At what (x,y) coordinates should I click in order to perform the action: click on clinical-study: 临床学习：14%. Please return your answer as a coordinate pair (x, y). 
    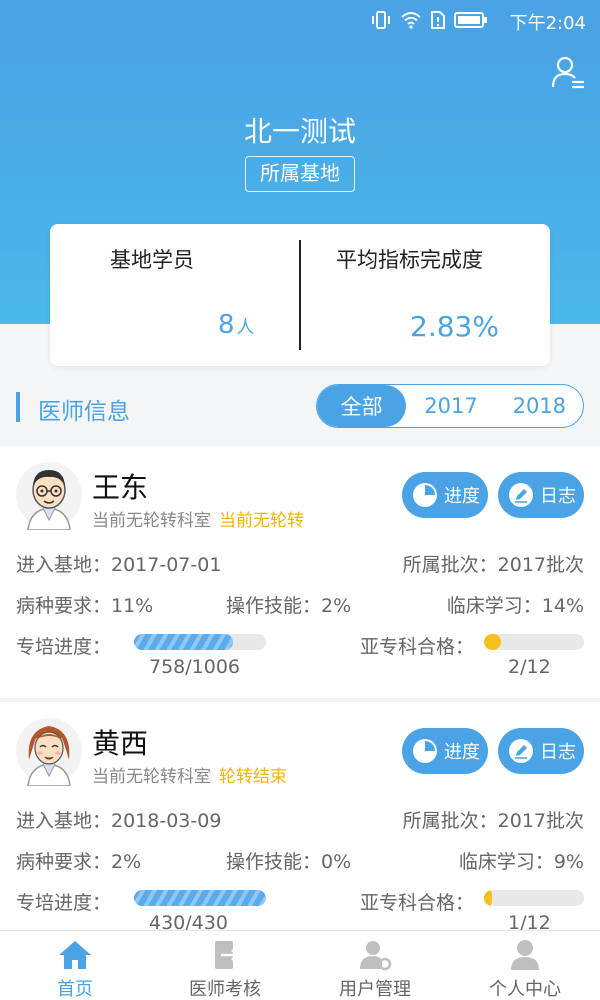
    Looking at the image, I should click on (515, 606).